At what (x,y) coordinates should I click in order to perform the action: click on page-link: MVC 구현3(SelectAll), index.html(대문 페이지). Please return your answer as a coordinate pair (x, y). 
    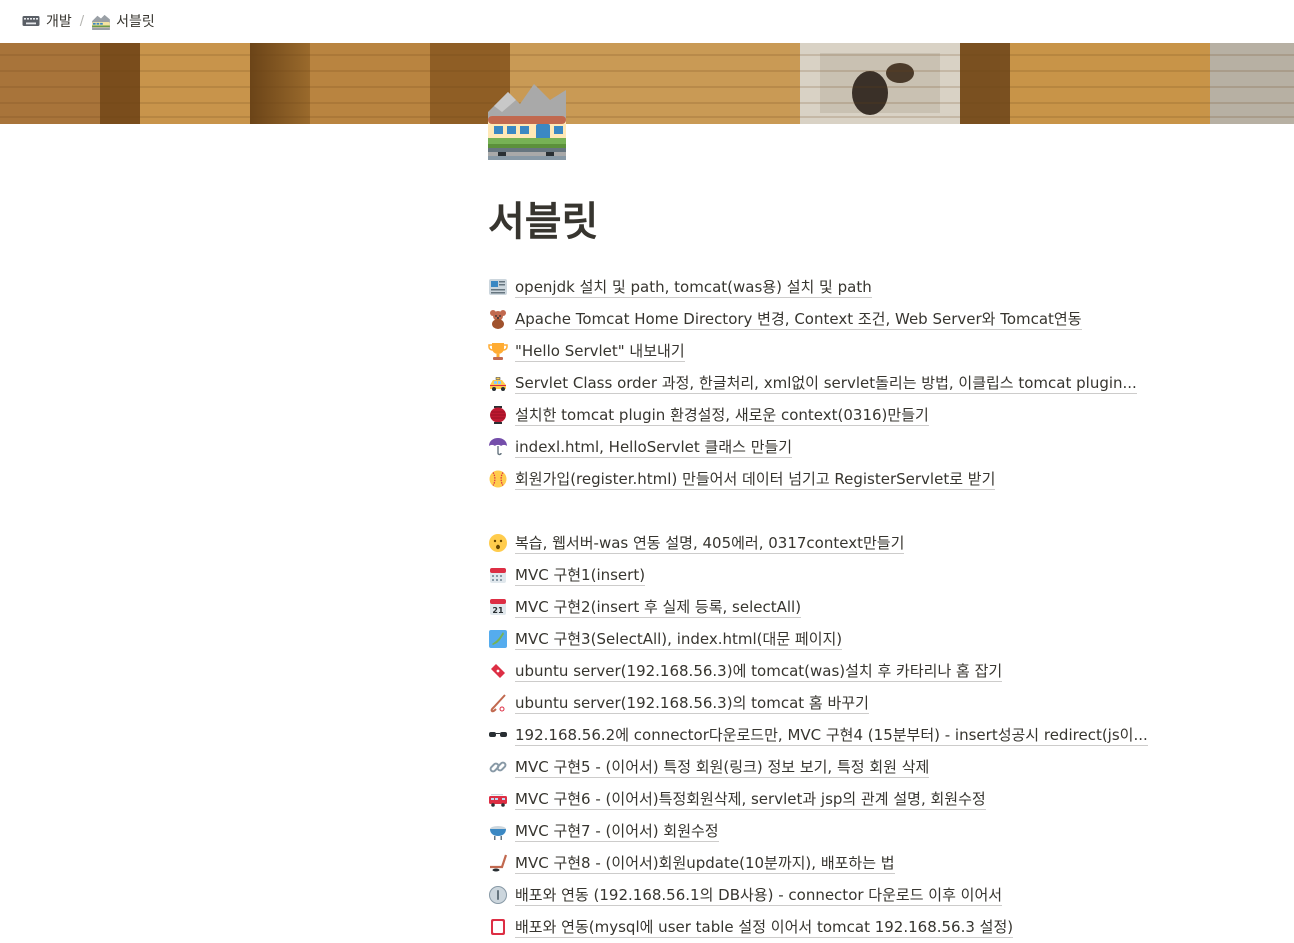
    Looking at the image, I should click on (828, 639).